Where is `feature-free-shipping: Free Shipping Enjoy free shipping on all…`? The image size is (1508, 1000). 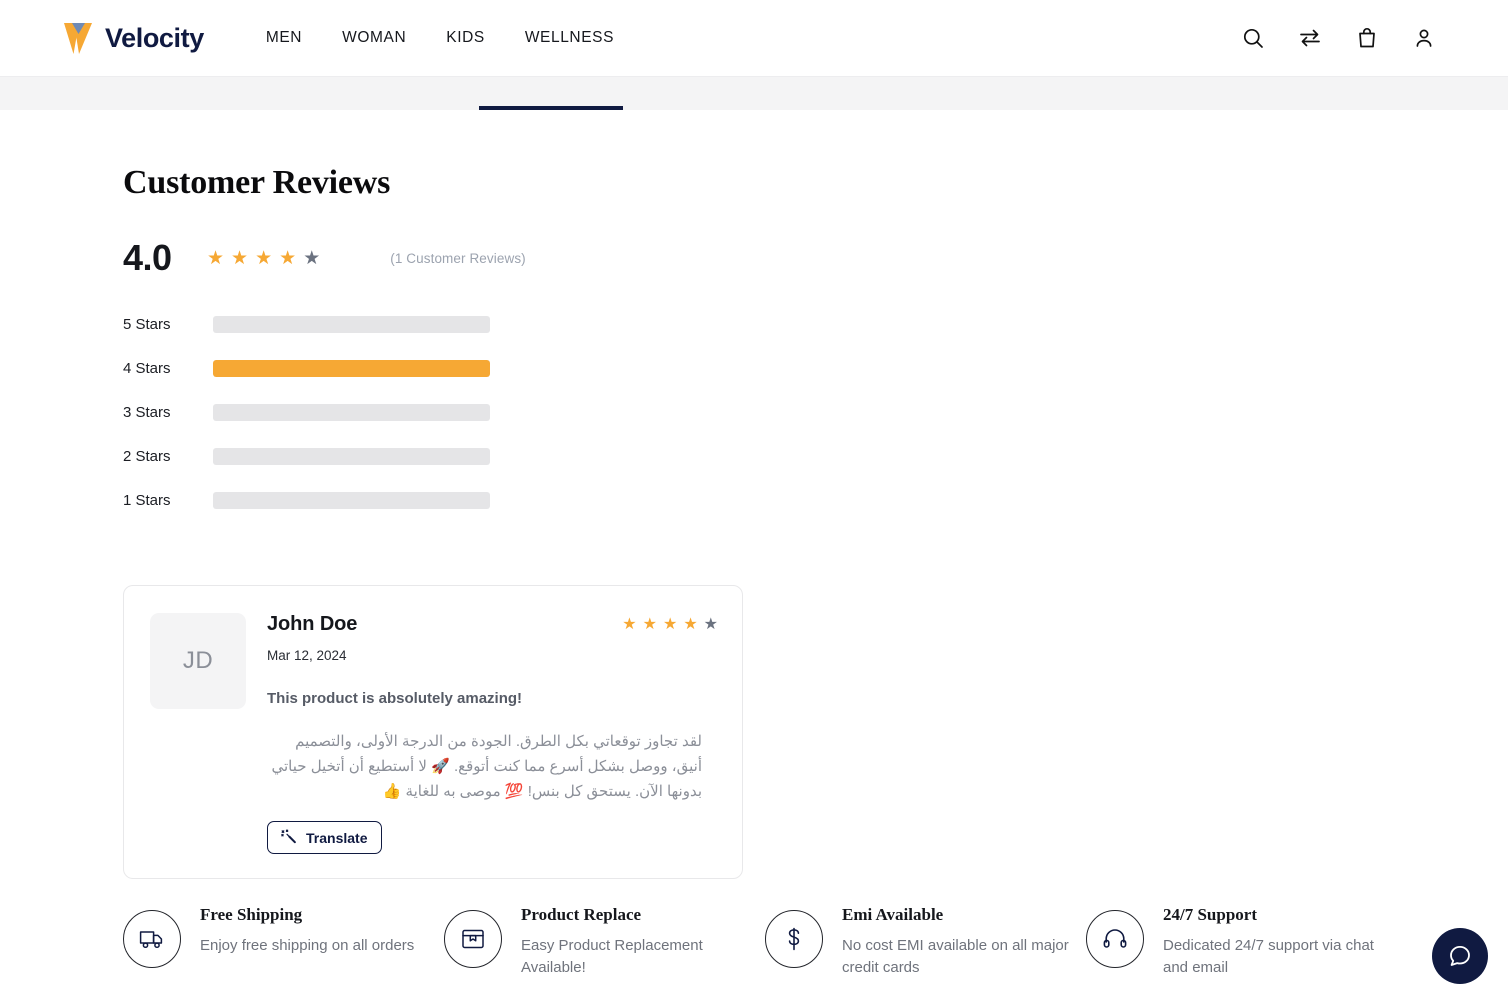 feature-free-shipping: Free Shipping Enjoy free shipping on all… is located at coordinates (283, 934).